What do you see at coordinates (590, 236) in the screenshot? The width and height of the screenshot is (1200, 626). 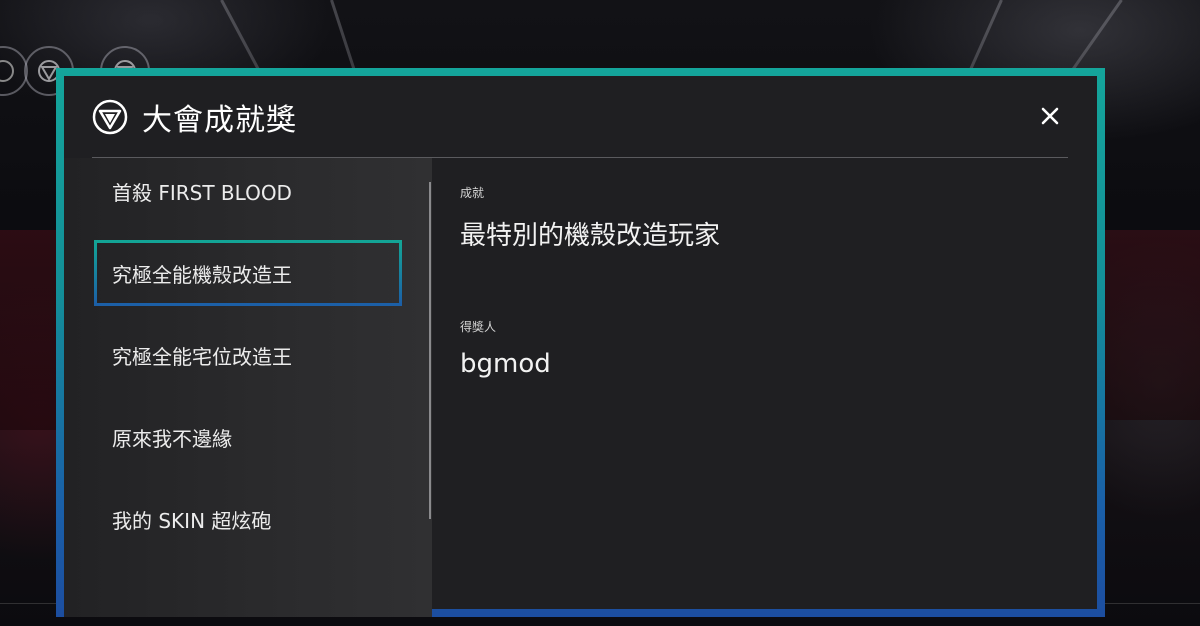 I see `achievement-value: 最特別的機殼改造玩家` at bounding box center [590, 236].